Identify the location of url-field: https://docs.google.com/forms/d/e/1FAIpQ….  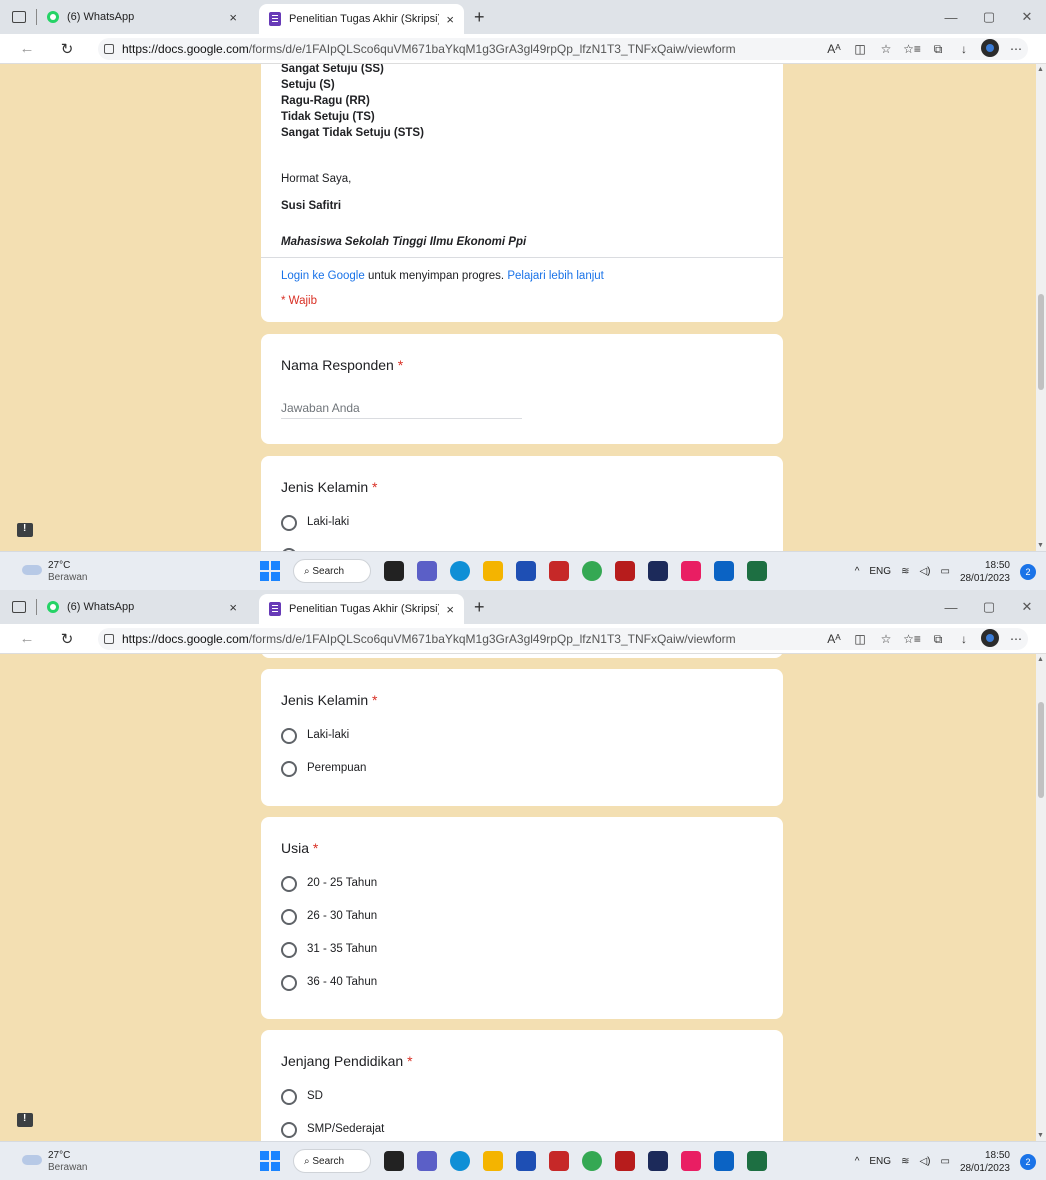
(563, 639).